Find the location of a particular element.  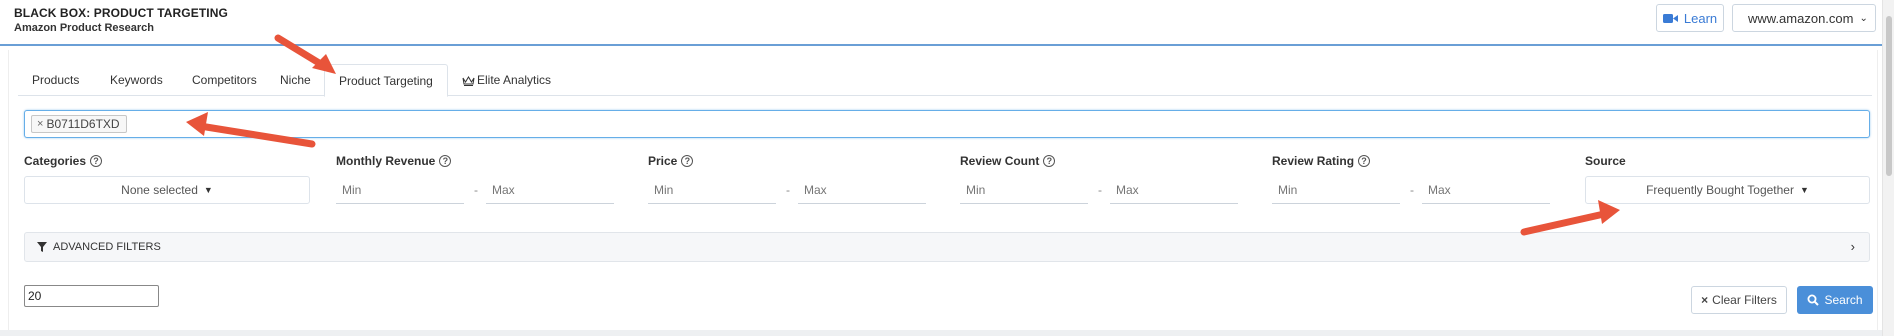

monthly-revenue-max-input is located at coordinates (550, 190).